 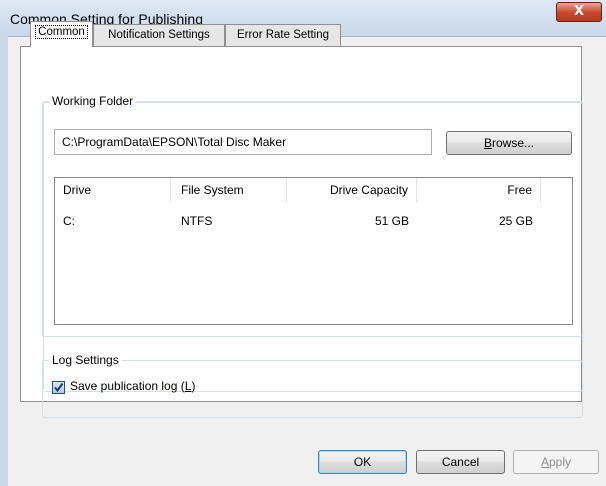 I want to click on tab-error-rate-label: Error Rate Setting, so click(x=283, y=35).